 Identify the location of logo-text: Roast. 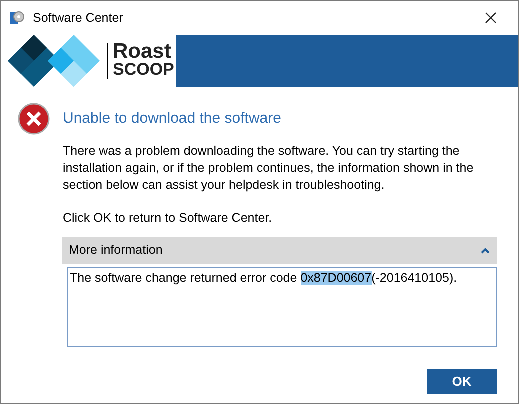
(142, 52).